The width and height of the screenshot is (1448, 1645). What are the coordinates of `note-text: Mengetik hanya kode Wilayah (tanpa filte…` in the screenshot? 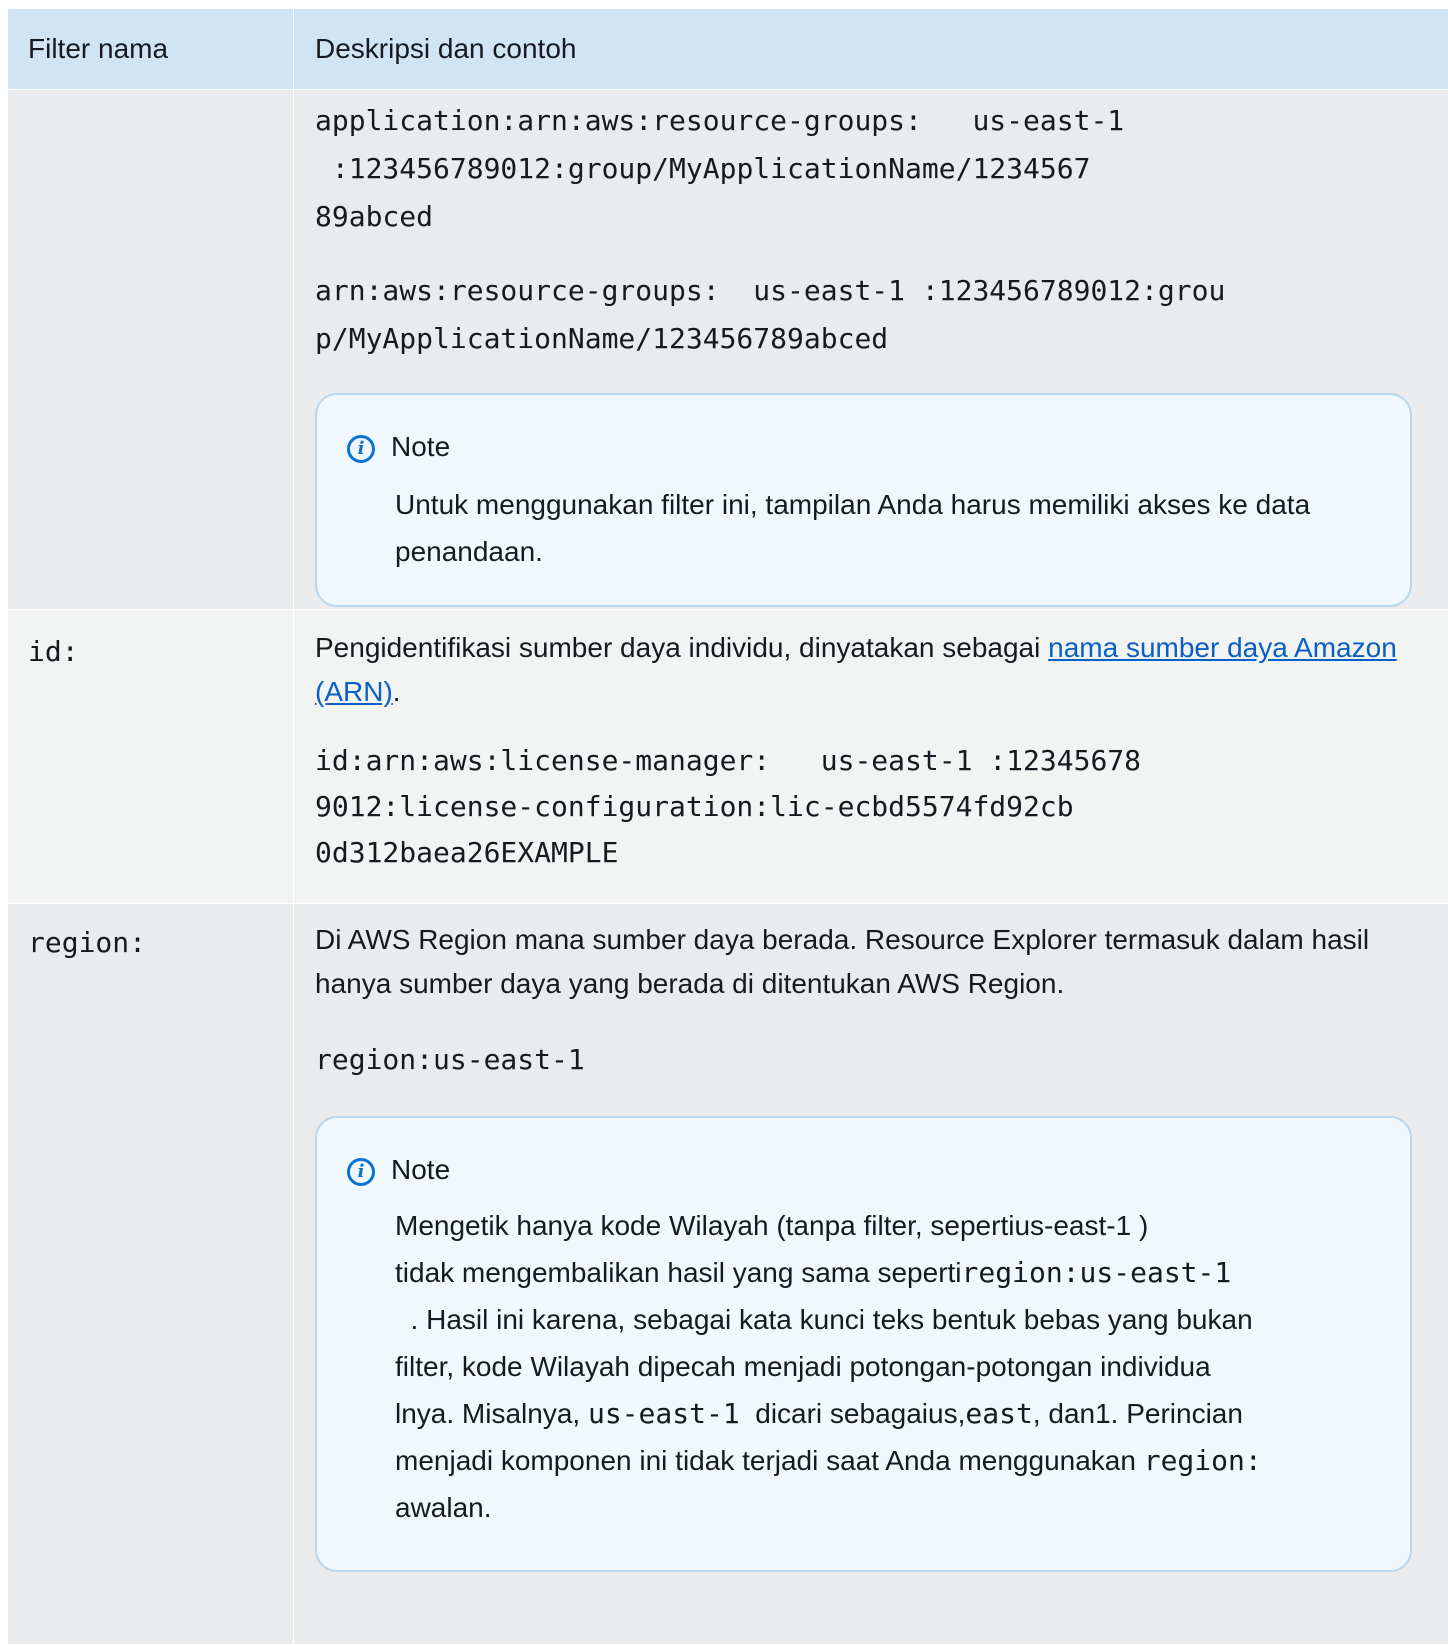 It's located at (863, 1360).